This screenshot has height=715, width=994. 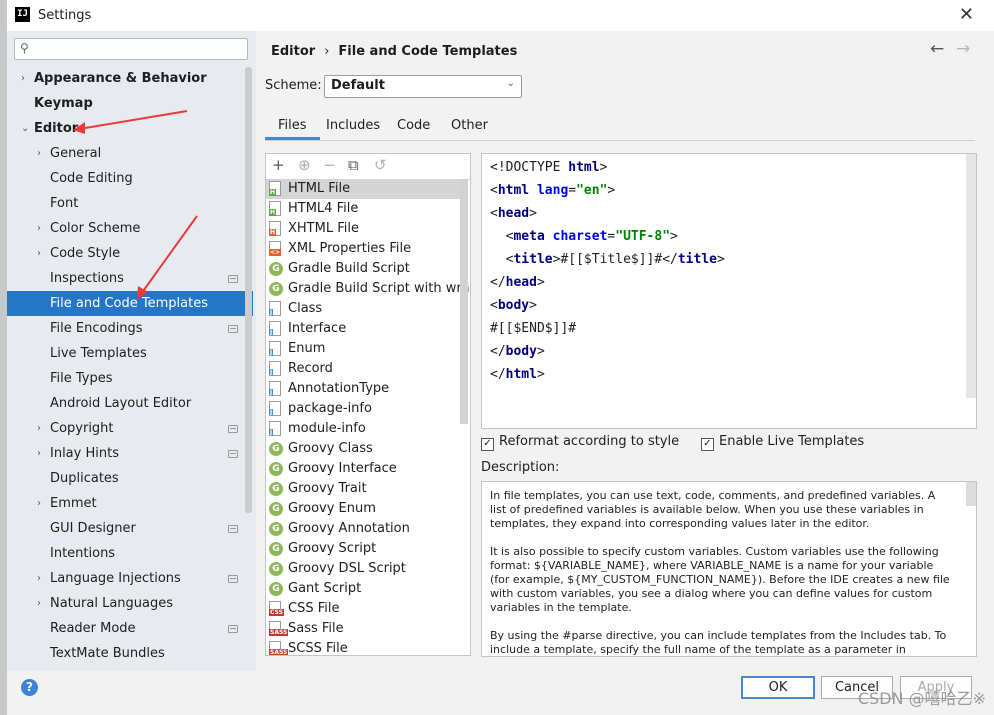 I want to click on sidebar-item-appearance-behavior: › Appearance & Behavior, so click(x=130, y=78).